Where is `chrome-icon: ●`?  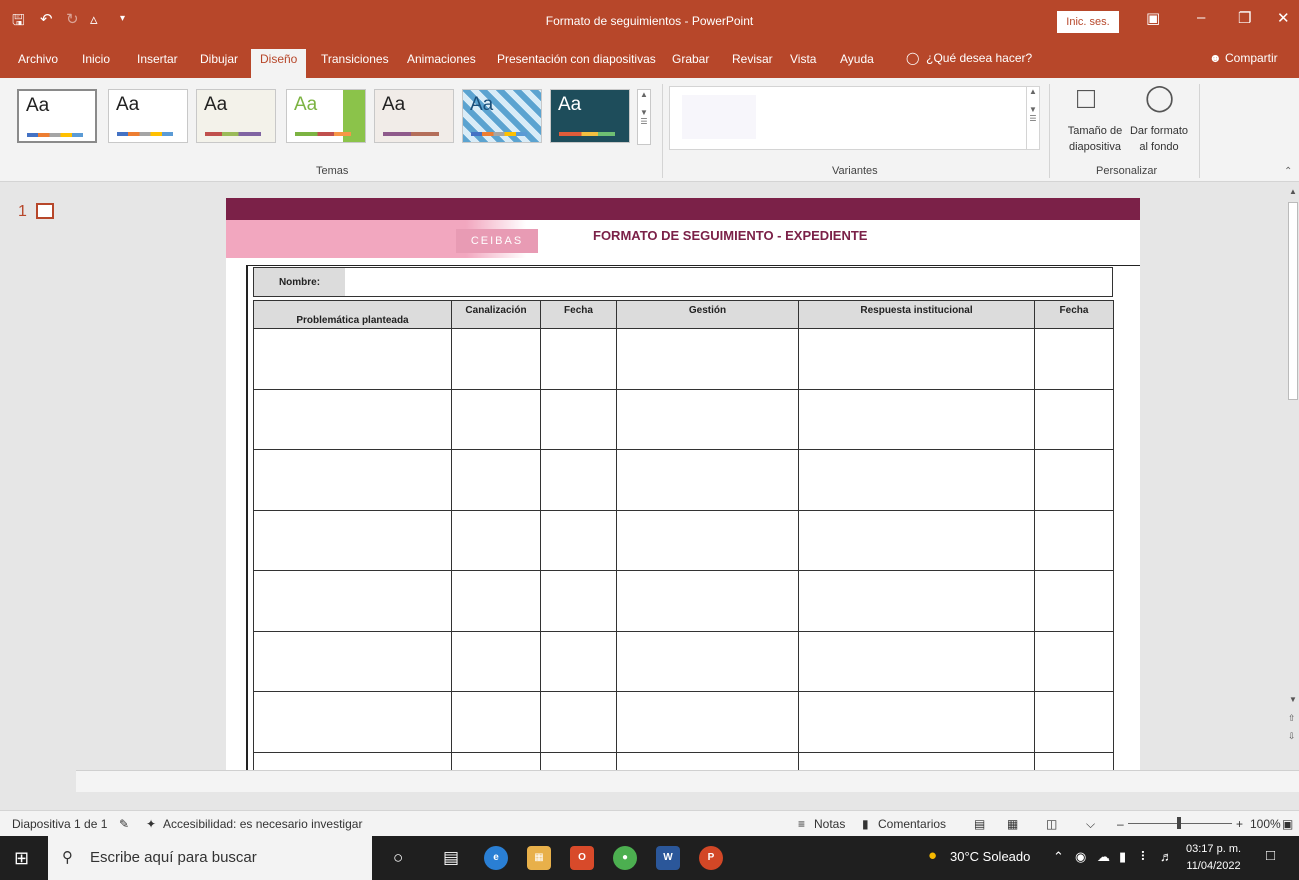
chrome-icon: ● is located at coordinates (625, 858).